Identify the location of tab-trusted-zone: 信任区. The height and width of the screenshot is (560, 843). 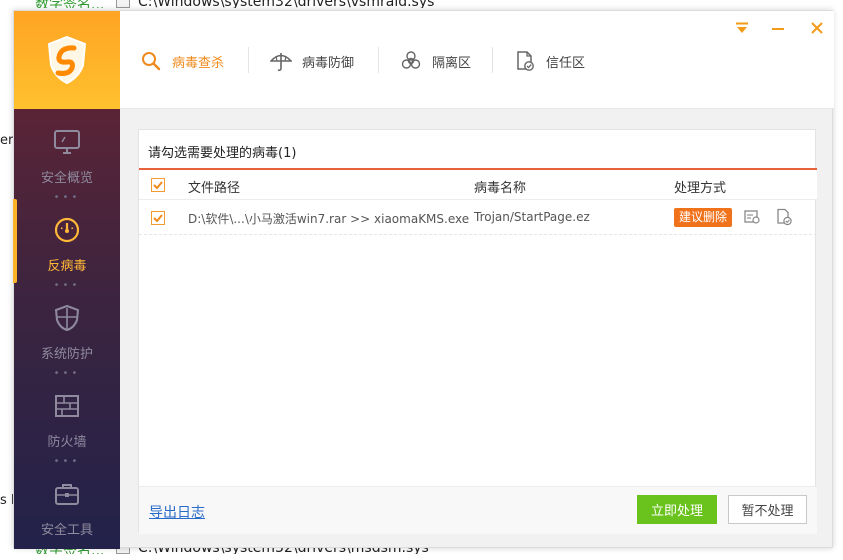
(549, 61).